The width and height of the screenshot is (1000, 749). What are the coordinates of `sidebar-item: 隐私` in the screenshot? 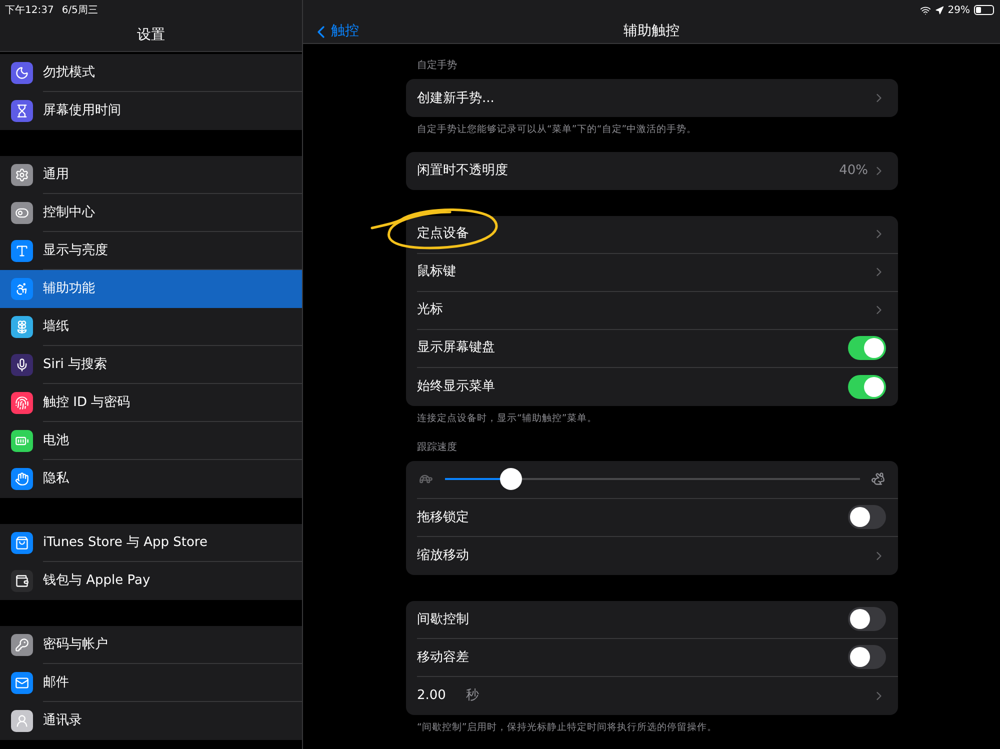 It's located at (151, 479).